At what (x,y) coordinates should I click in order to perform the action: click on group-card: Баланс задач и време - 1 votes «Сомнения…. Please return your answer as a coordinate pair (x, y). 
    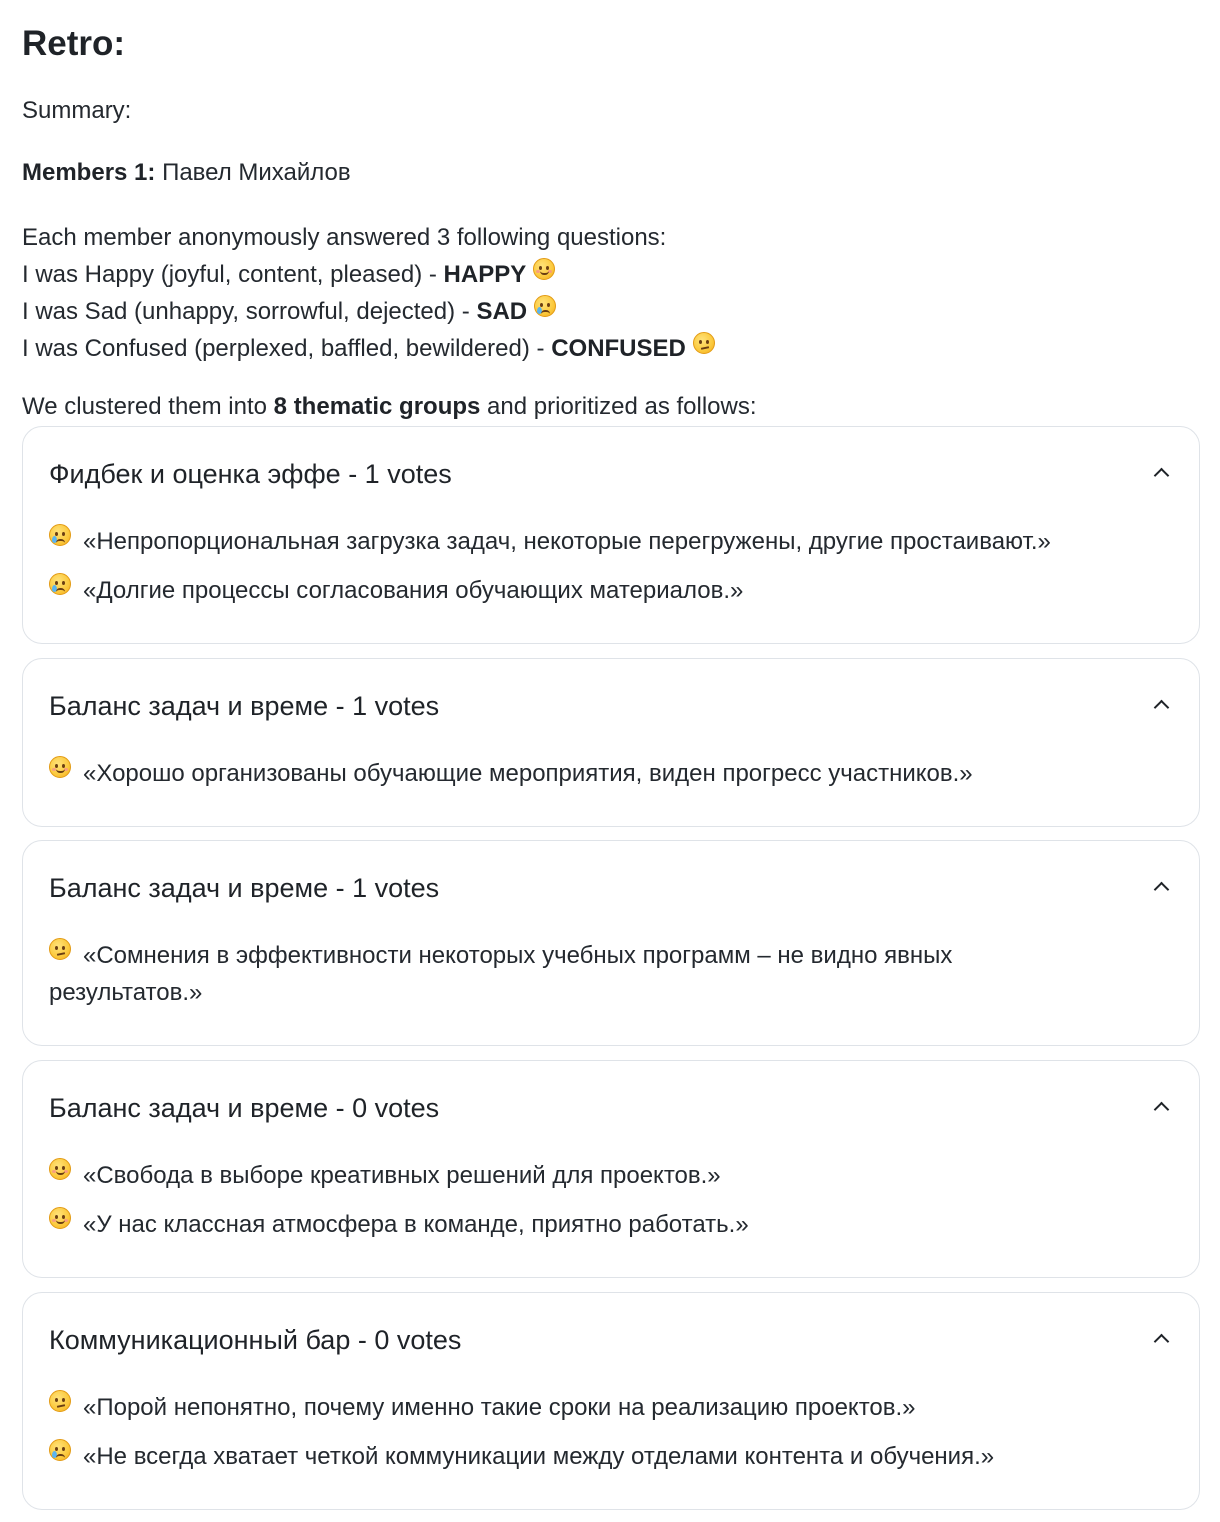
    Looking at the image, I should click on (611, 943).